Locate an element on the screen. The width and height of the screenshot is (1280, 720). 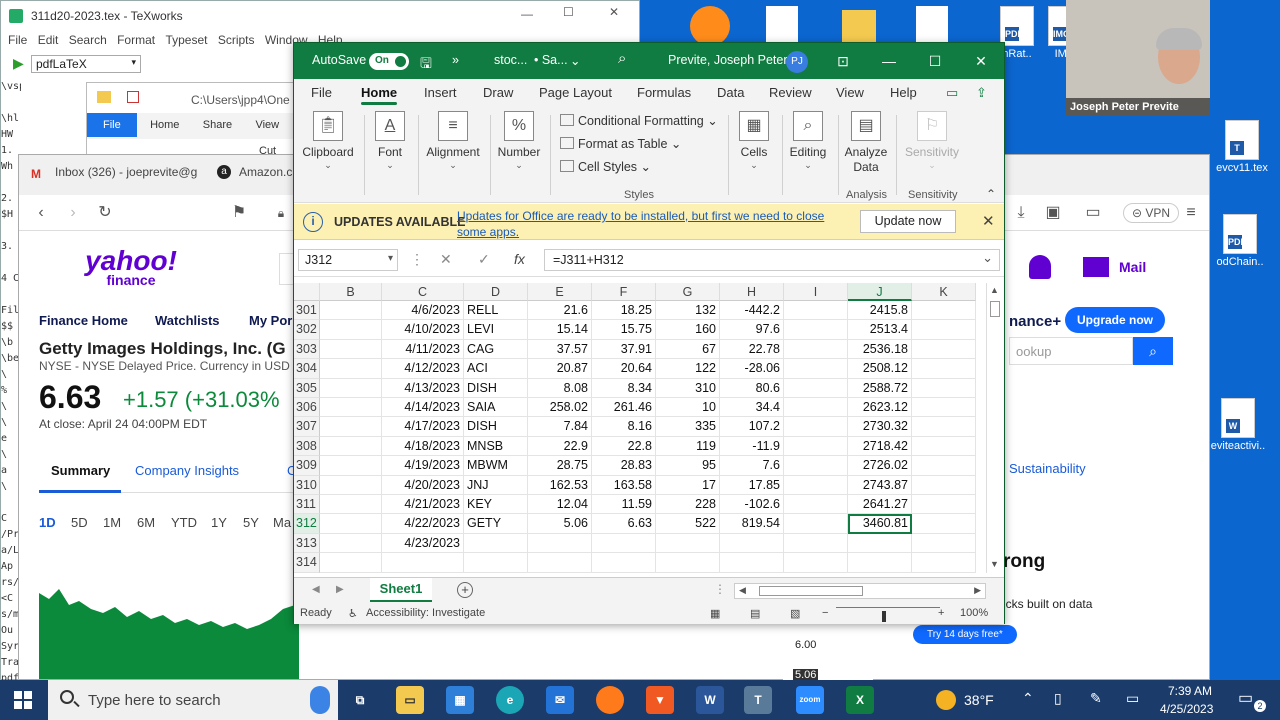
usb-icon: ▯ is located at coordinates (1058, 698).